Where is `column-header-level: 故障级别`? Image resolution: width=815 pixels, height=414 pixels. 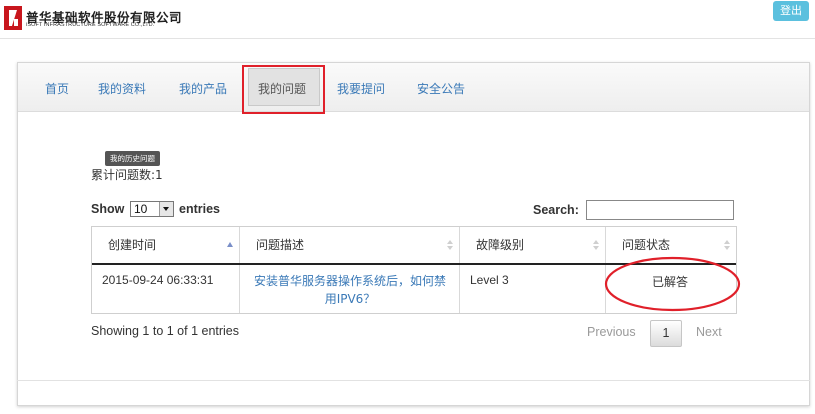 column-header-level: 故障级别 is located at coordinates (533, 245).